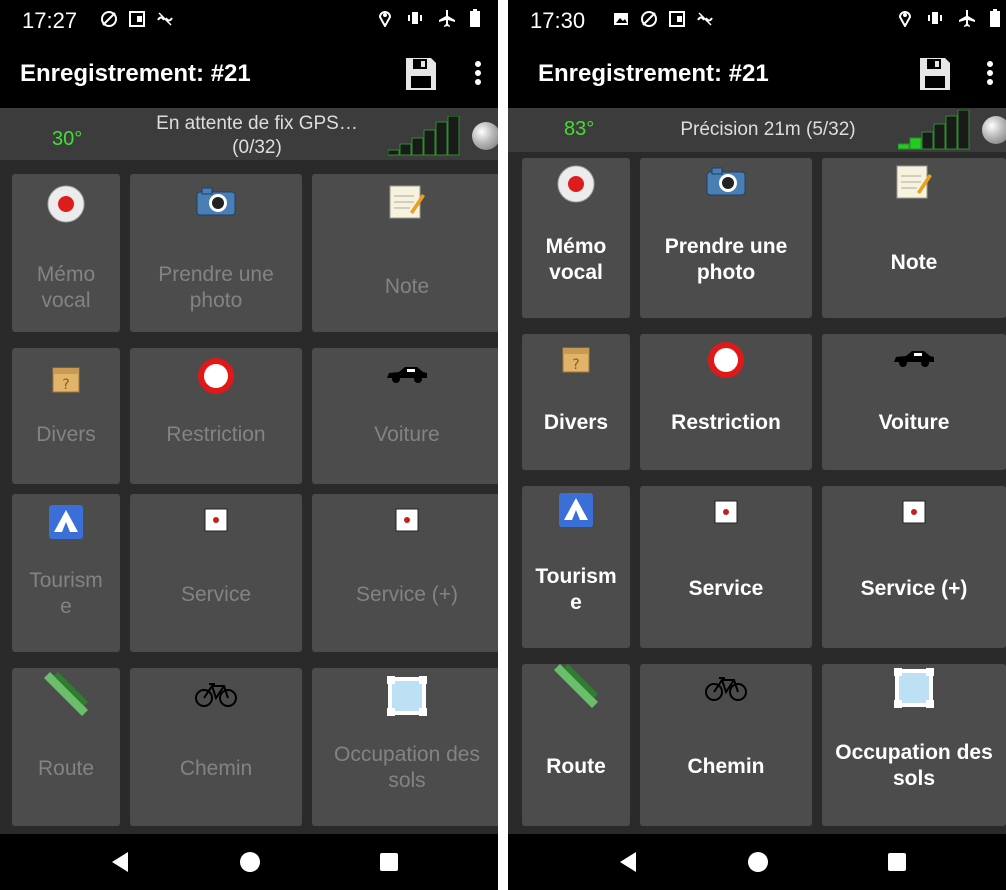 The image size is (1006, 890). I want to click on tile-label-line2: sols, so click(407, 780).